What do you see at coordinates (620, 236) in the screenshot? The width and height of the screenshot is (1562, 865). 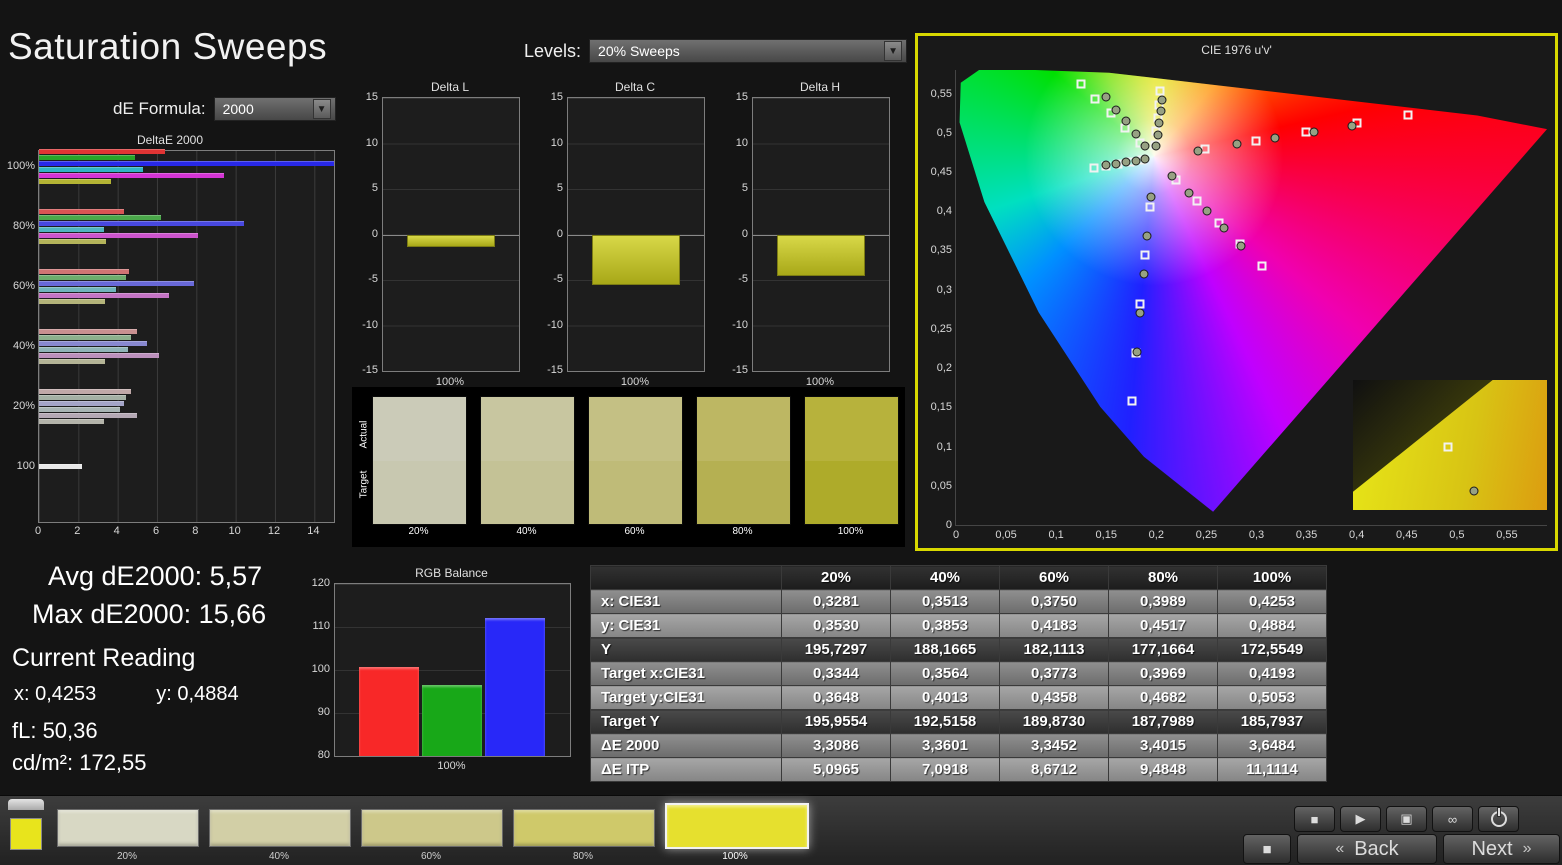 I see `delta-chart: Delta C 15 10 5 0 -5 -10 -15 100%` at bounding box center [620, 236].